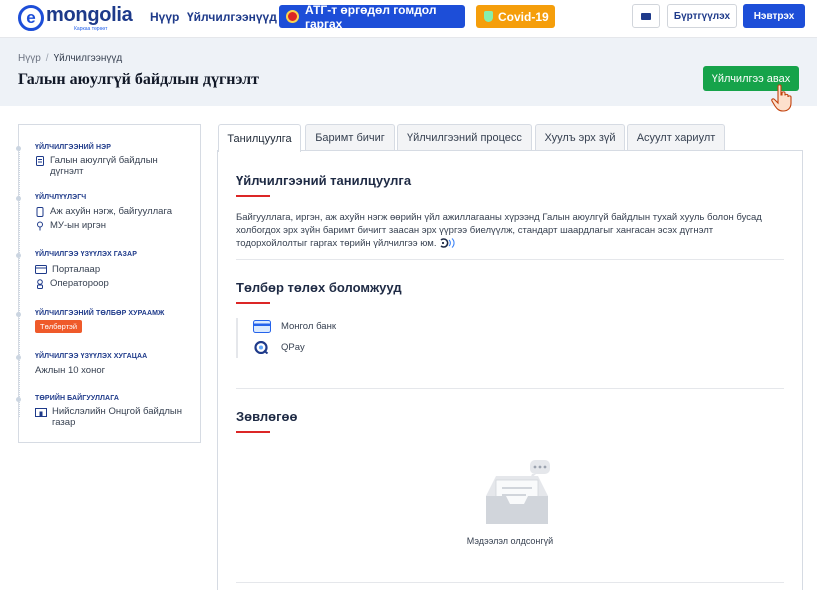  Describe the element at coordinates (86, 254) in the screenshot. I see `location-heading: ҮЙЛЧИЛГЭЭ ҮЗҮҮЛЭХ ГАЗАР` at that location.